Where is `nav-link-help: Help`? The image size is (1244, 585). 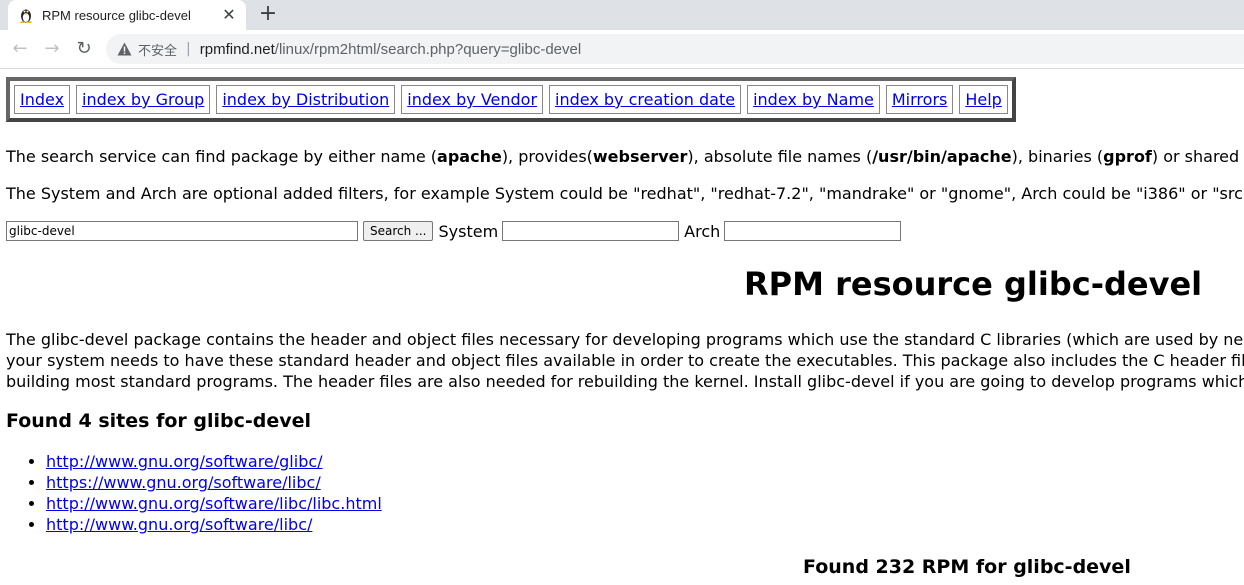
nav-link-help: Help is located at coordinates (983, 99).